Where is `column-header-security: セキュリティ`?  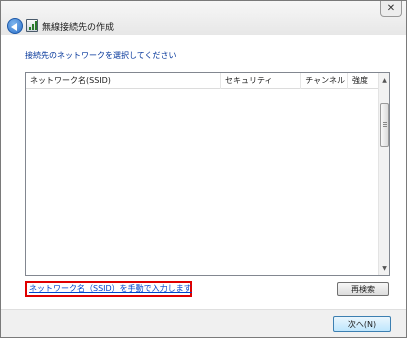
column-header-security: セキュリティ is located at coordinates (261, 81).